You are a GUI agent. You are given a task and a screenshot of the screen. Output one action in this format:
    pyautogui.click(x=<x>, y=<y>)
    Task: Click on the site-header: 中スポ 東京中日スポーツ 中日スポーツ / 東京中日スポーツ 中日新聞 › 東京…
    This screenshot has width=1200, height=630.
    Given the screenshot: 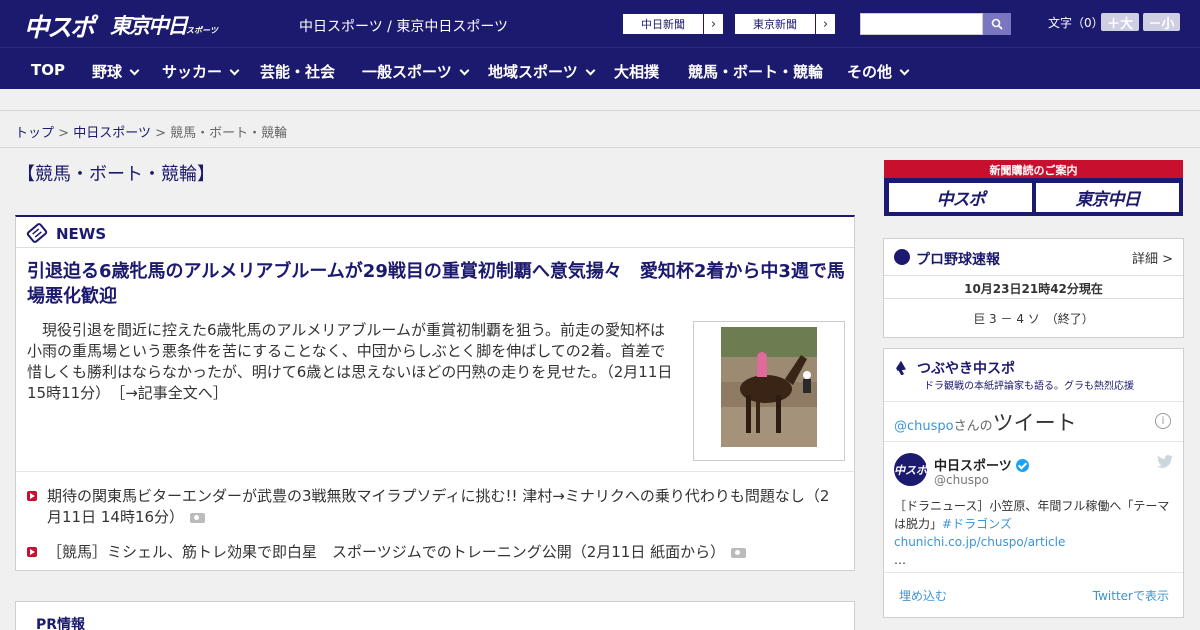 What is the action you would take?
    pyautogui.click(x=600, y=23)
    